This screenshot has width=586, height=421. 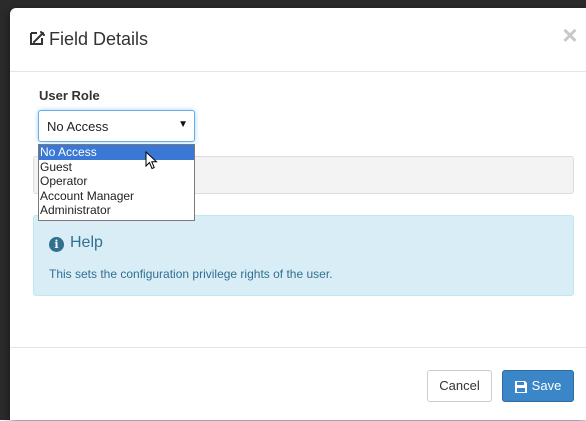 I want to click on info-icon: i, so click(x=56, y=244).